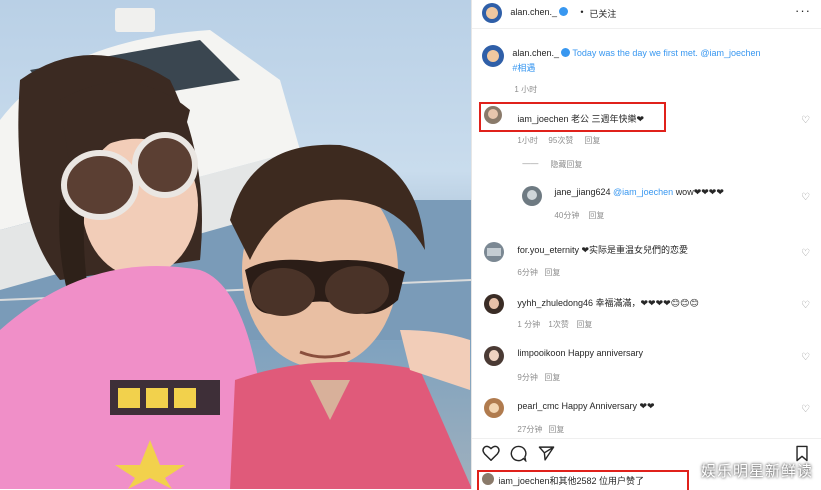 The height and width of the screenshot is (490, 821). Describe the element at coordinates (530, 163) in the screenshot. I see `hide-replies-line: ——` at that location.